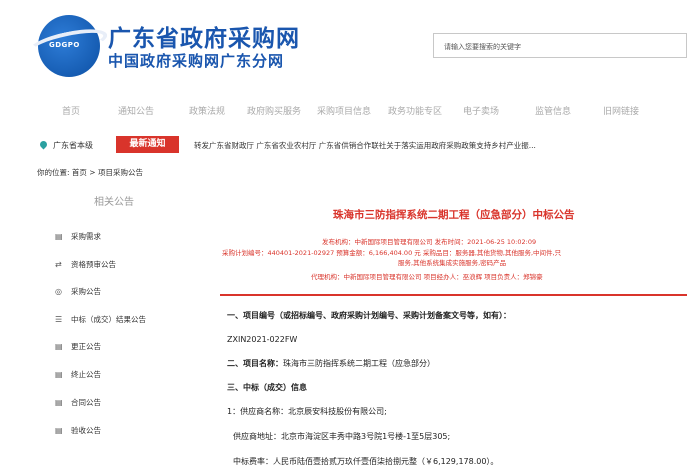  Describe the element at coordinates (86, 291) in the screenshot. I see `sidebar-item-label: 采购公告` at that location.